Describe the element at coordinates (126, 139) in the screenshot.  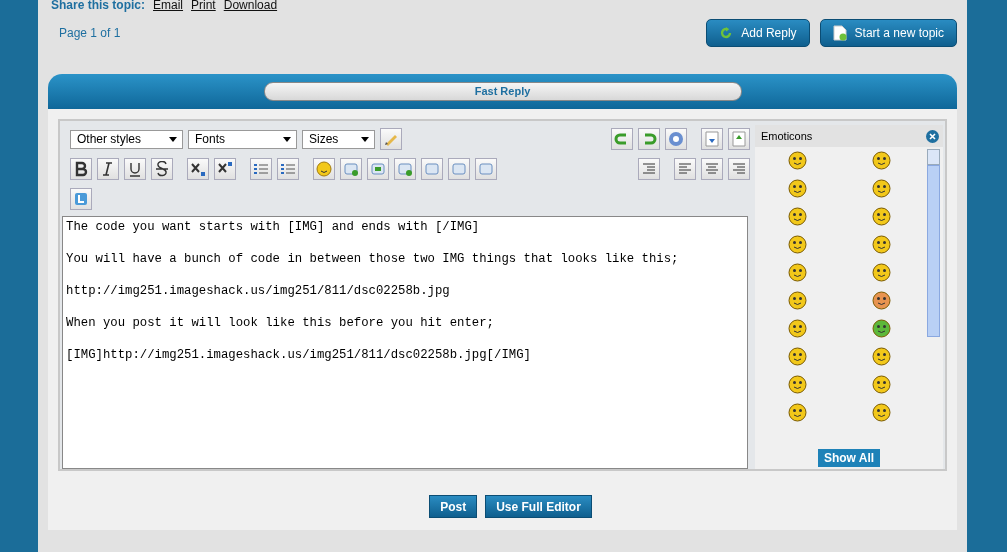
I see `style-dropdown: Other styles` at that location.